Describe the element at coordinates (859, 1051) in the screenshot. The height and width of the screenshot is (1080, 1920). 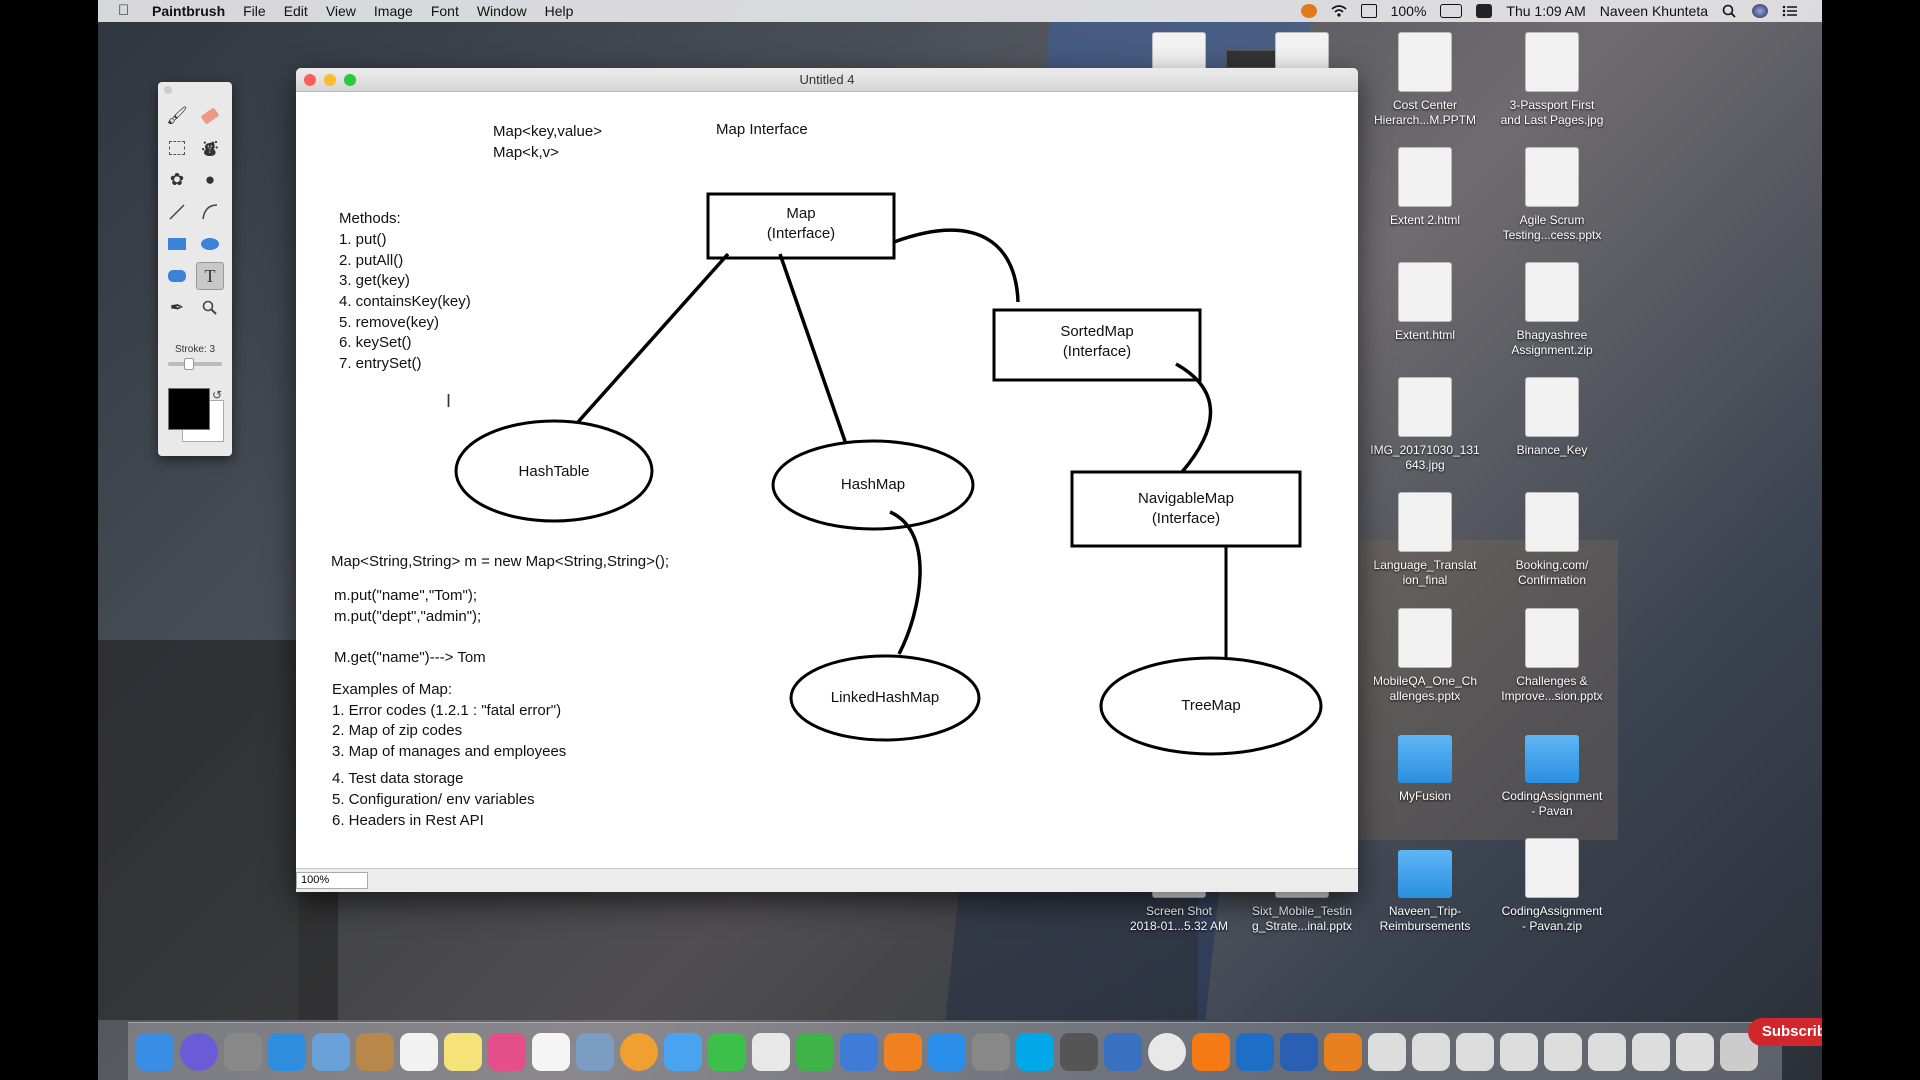
I see `dock-keynote-icon` at that location.